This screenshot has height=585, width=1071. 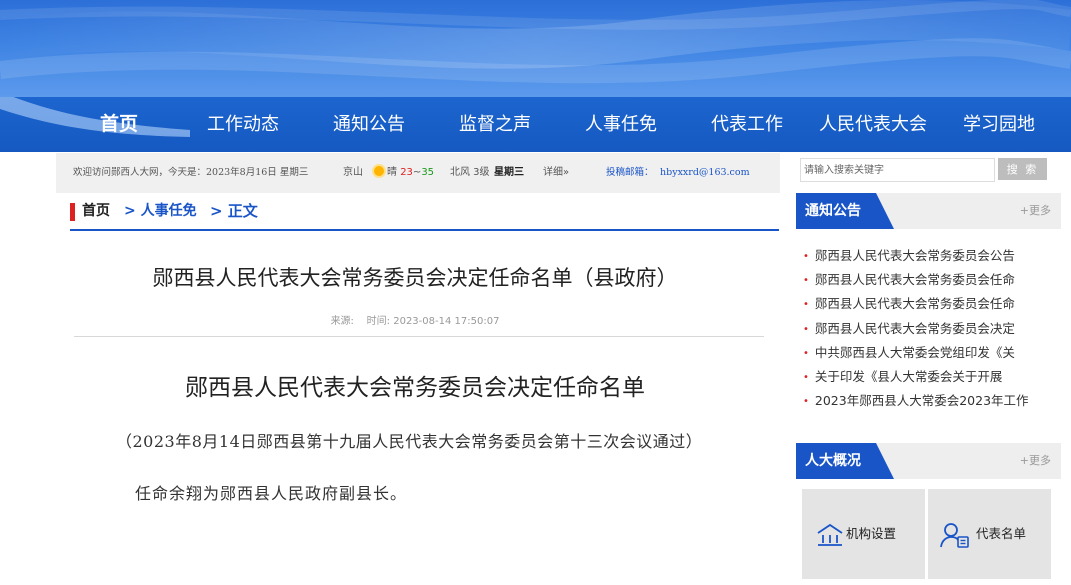 What do you see at coordinates (1035, 461) in the screenshot?
I see `overview-more-link: +更多` at bounding box center [1035, 461].